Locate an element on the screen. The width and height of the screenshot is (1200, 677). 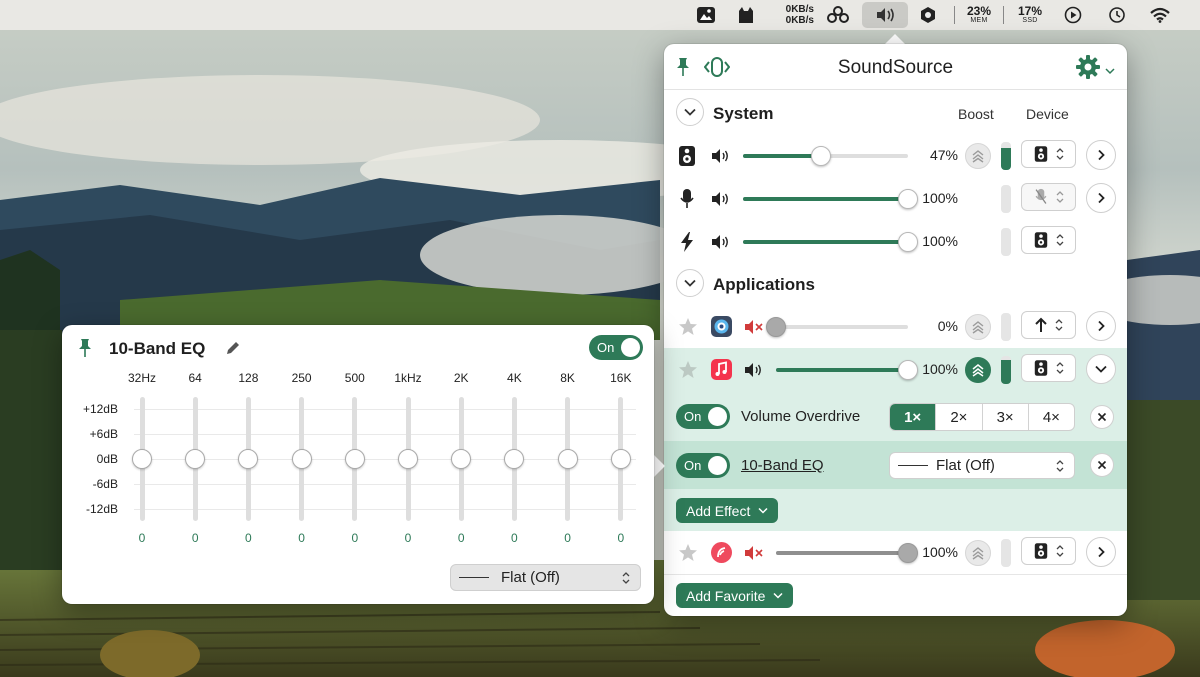
eq-band-label: 8K is located at coordinates (567, 378).